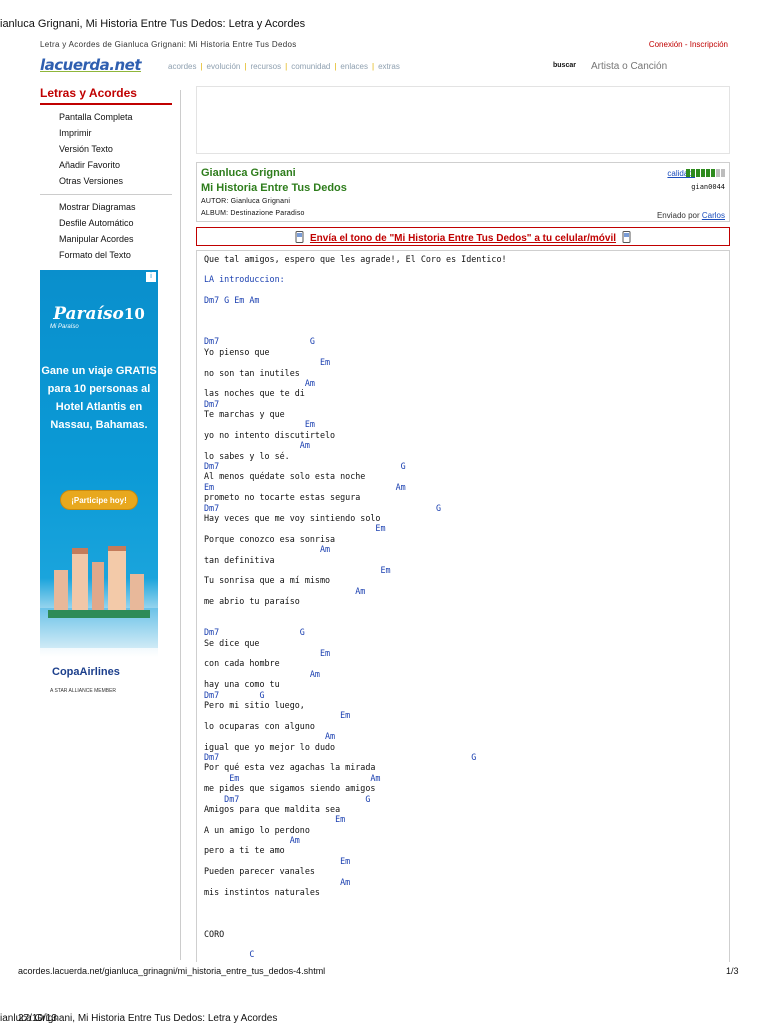 The width and height of the screenshot is (768, 1024). I want to click on nav-item: recursos, so click(265, 66).